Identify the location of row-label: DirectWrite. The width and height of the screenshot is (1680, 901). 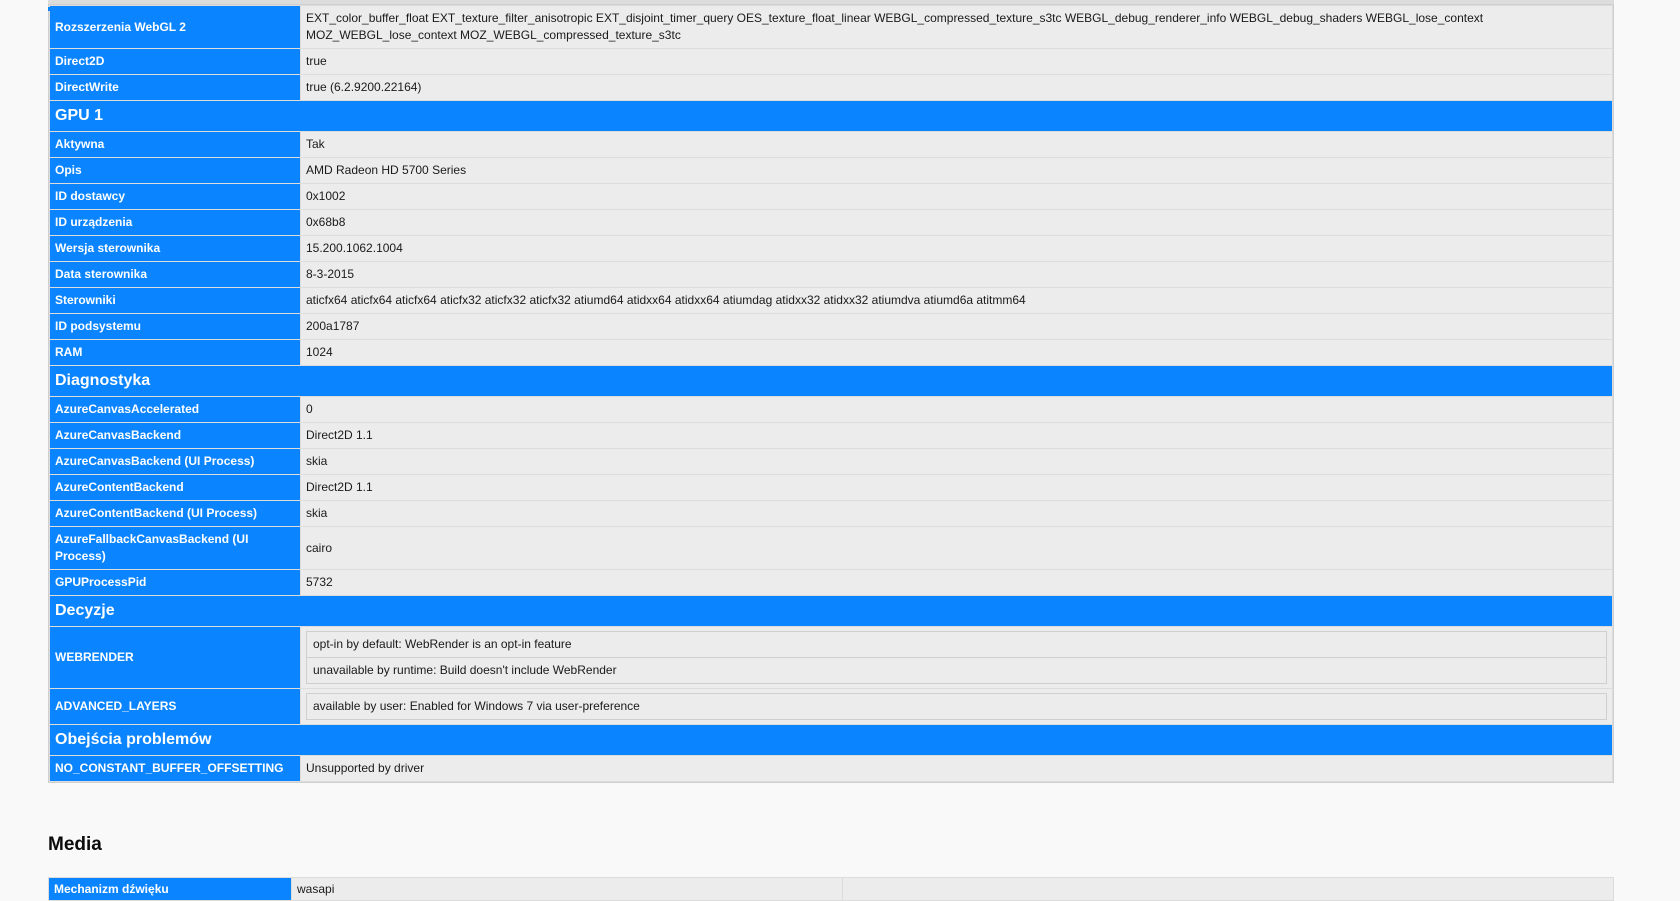
(175, 87).